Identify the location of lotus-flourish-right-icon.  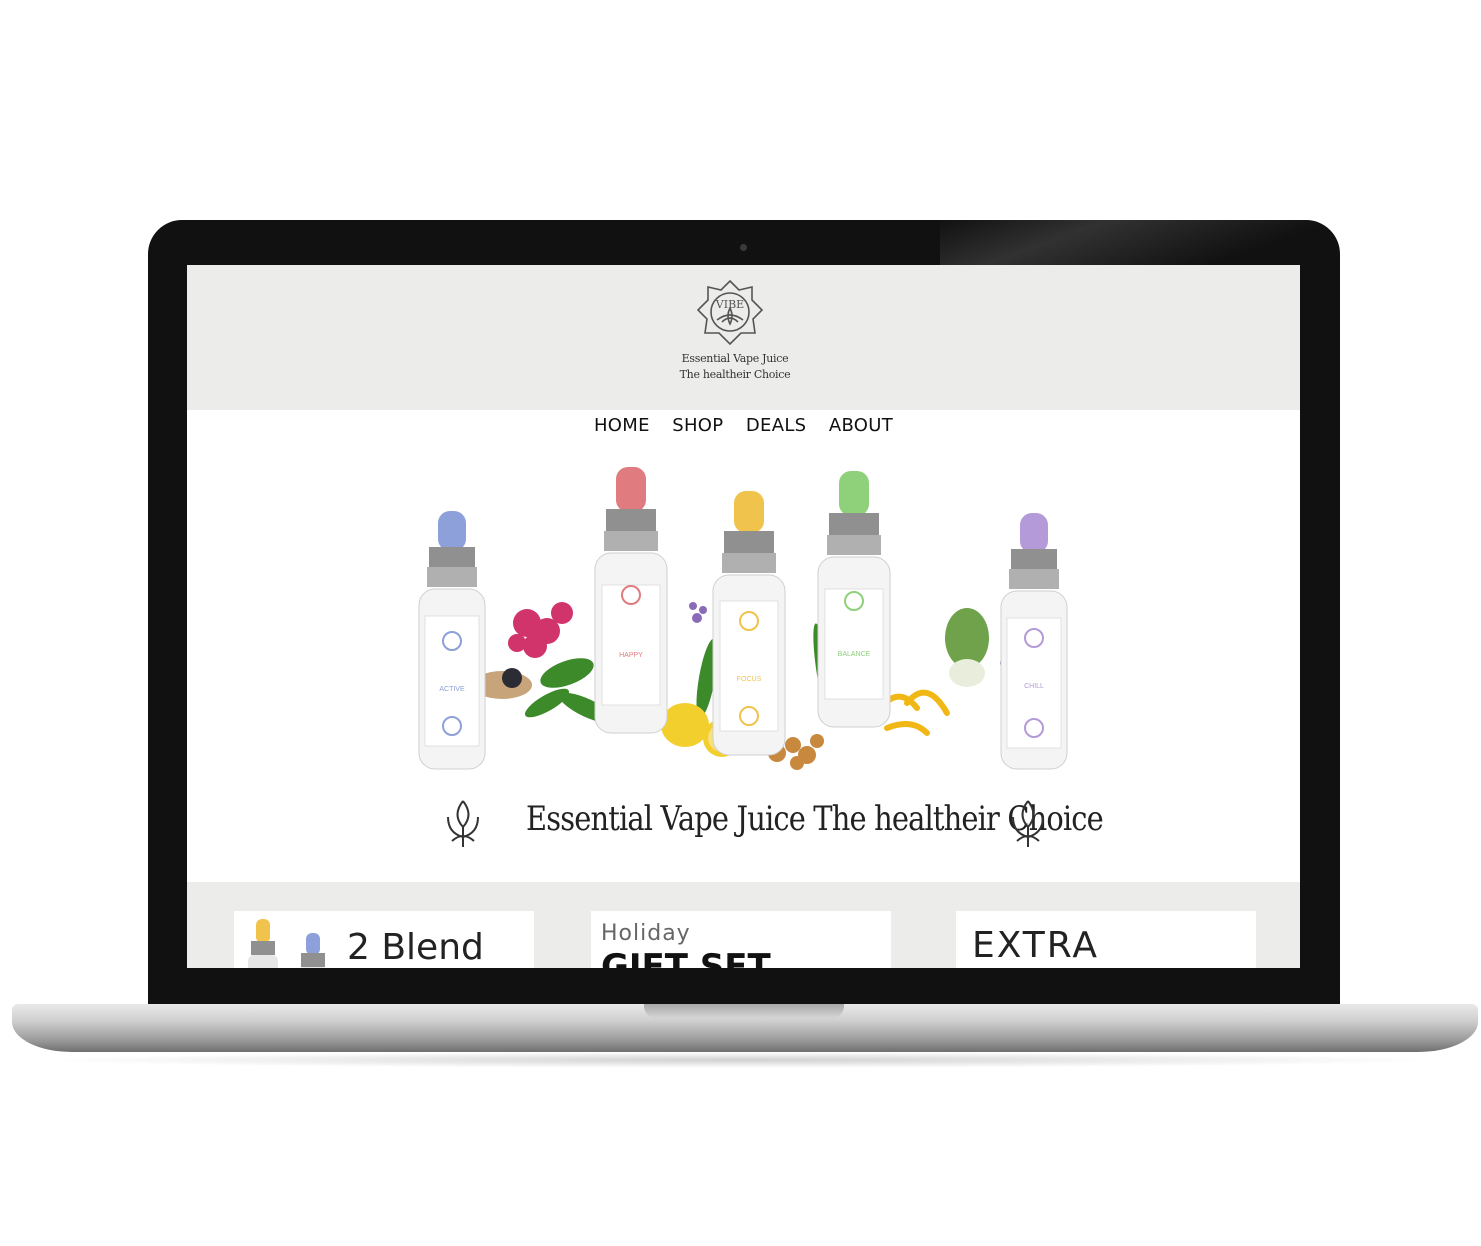
(1028, 823).